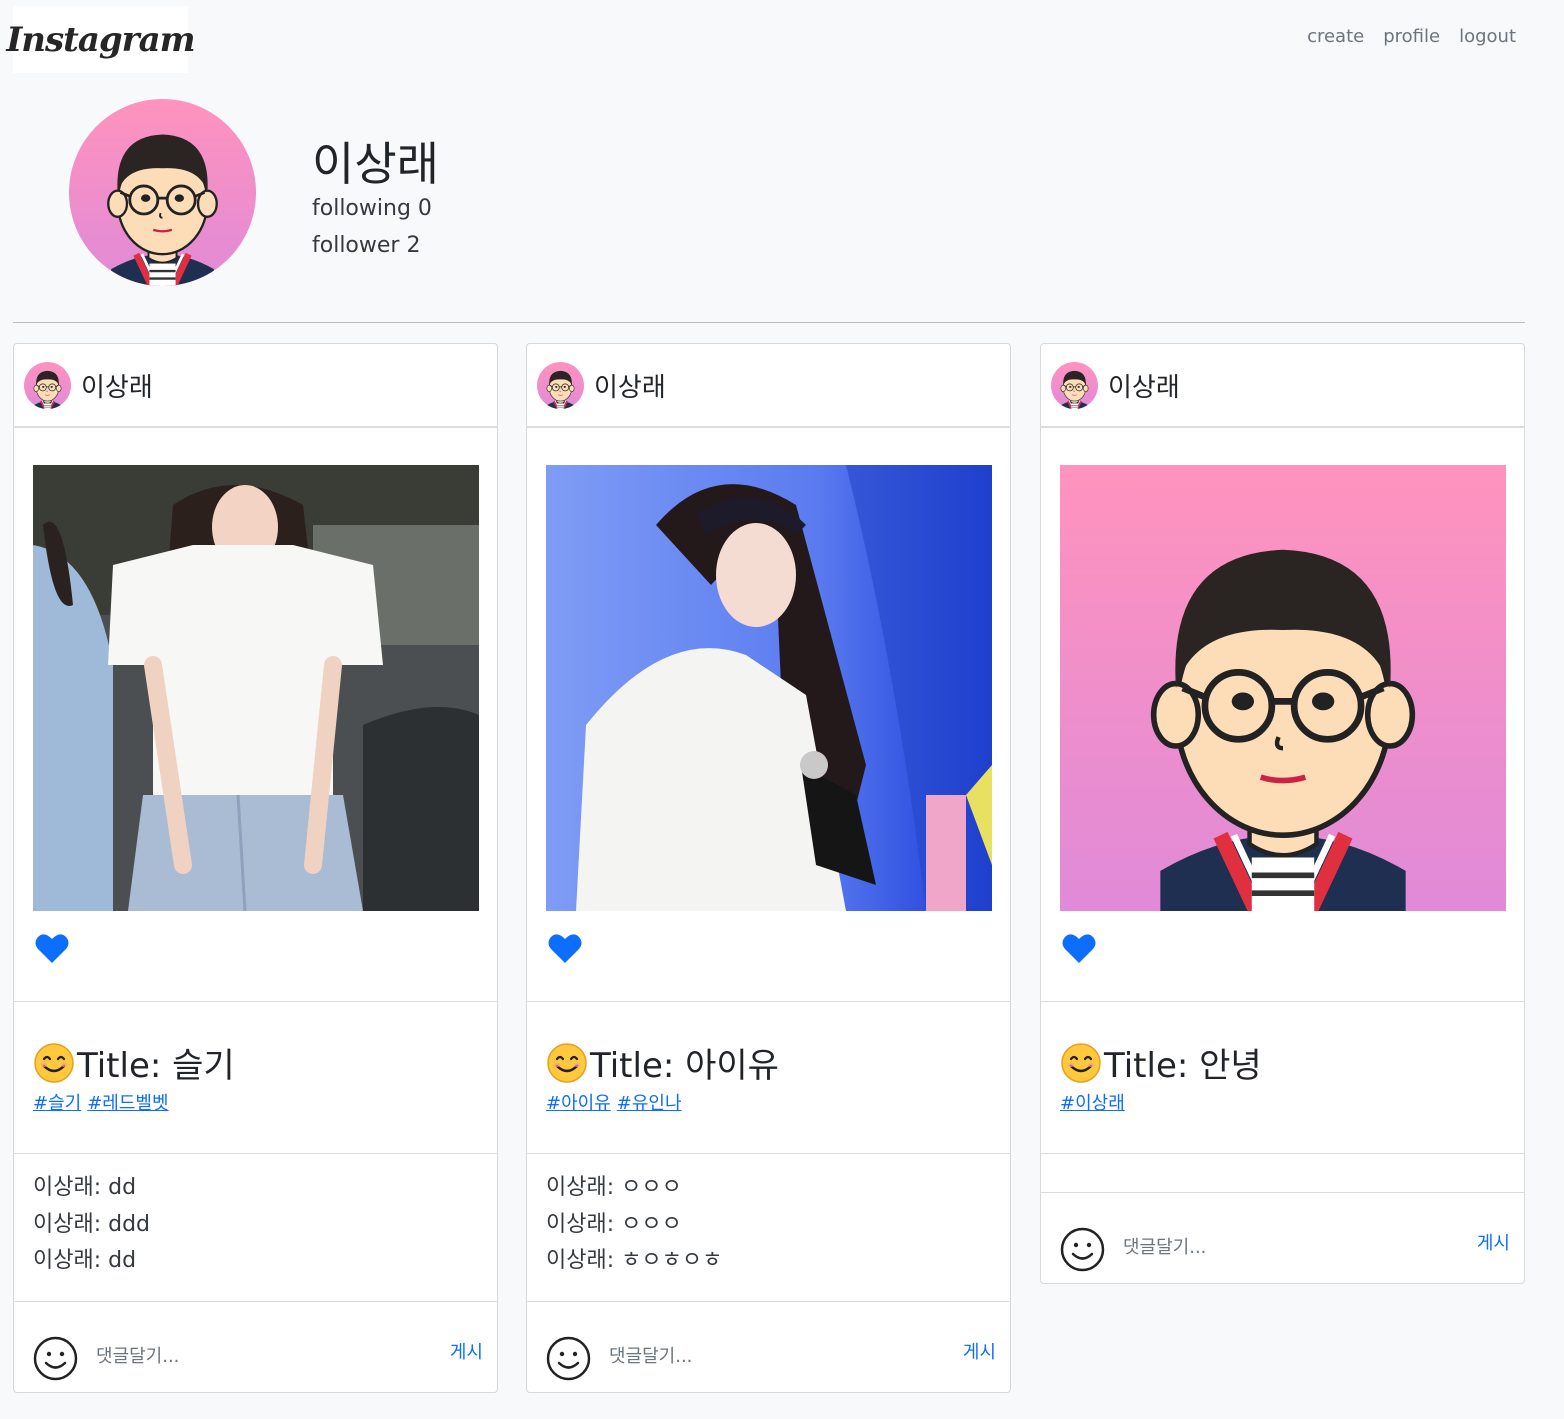  What do you see at coordinates (769, 322) in the screenshot?
I see `section-divider` at bounding box center [769, 322].